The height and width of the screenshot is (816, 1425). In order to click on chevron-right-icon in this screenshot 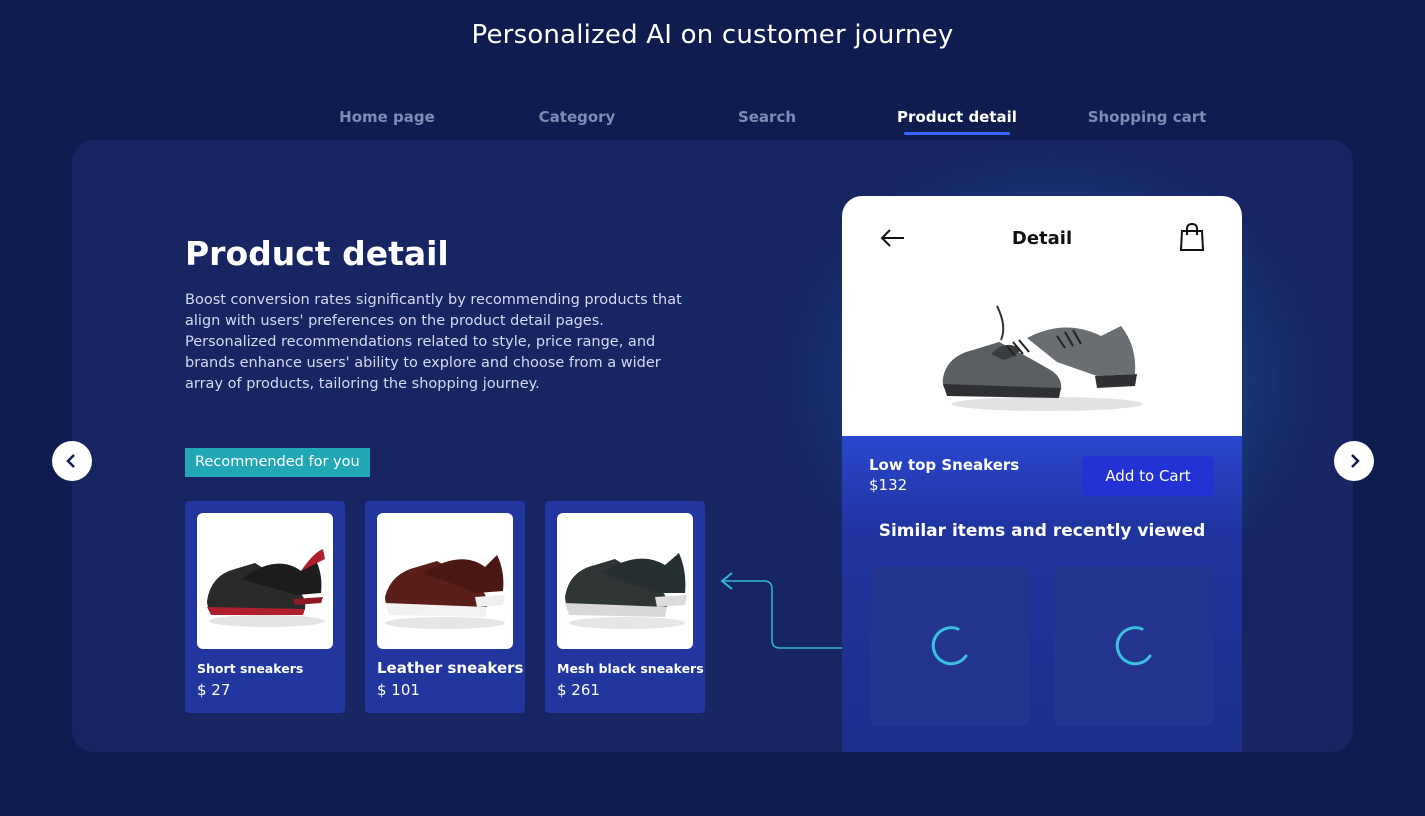, I will do `click(1355, 461)`.